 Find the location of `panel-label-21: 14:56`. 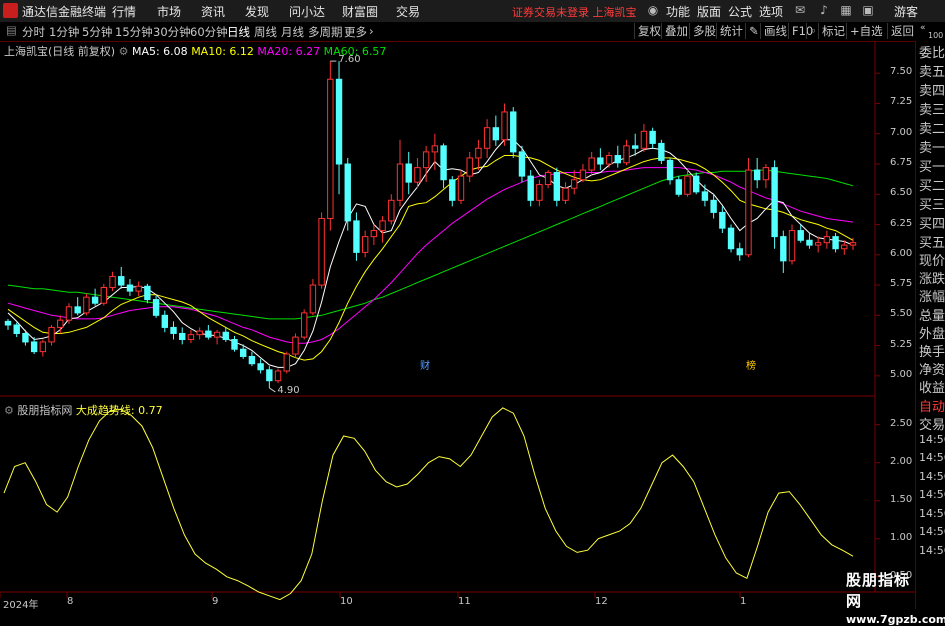

panel-label-21: 14:56 is located at coordinates (932, 439).